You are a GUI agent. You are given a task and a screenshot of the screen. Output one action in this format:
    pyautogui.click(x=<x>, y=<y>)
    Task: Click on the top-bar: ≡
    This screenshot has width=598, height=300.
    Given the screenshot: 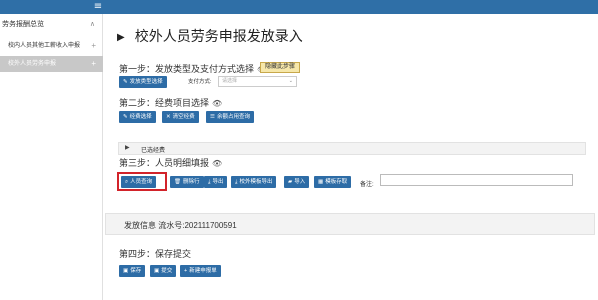 What is the action you would take?
    pyautogui.click(x=299, y=7)
    